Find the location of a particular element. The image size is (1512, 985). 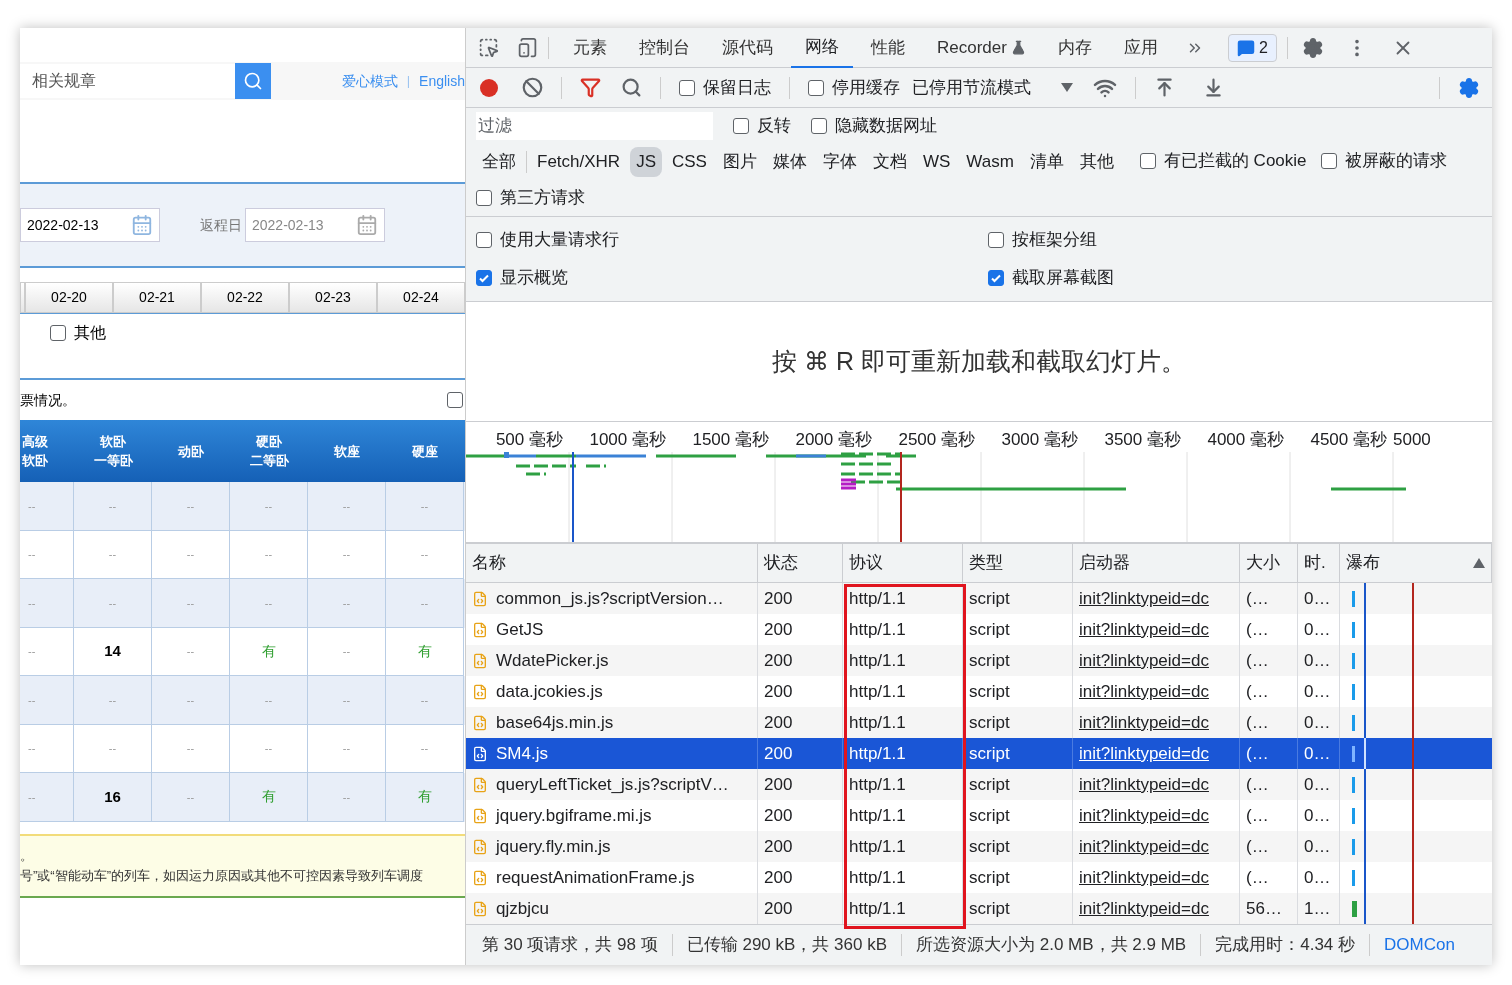

return-date-field: 2022-02-13 is located at coordinates (315, 225).